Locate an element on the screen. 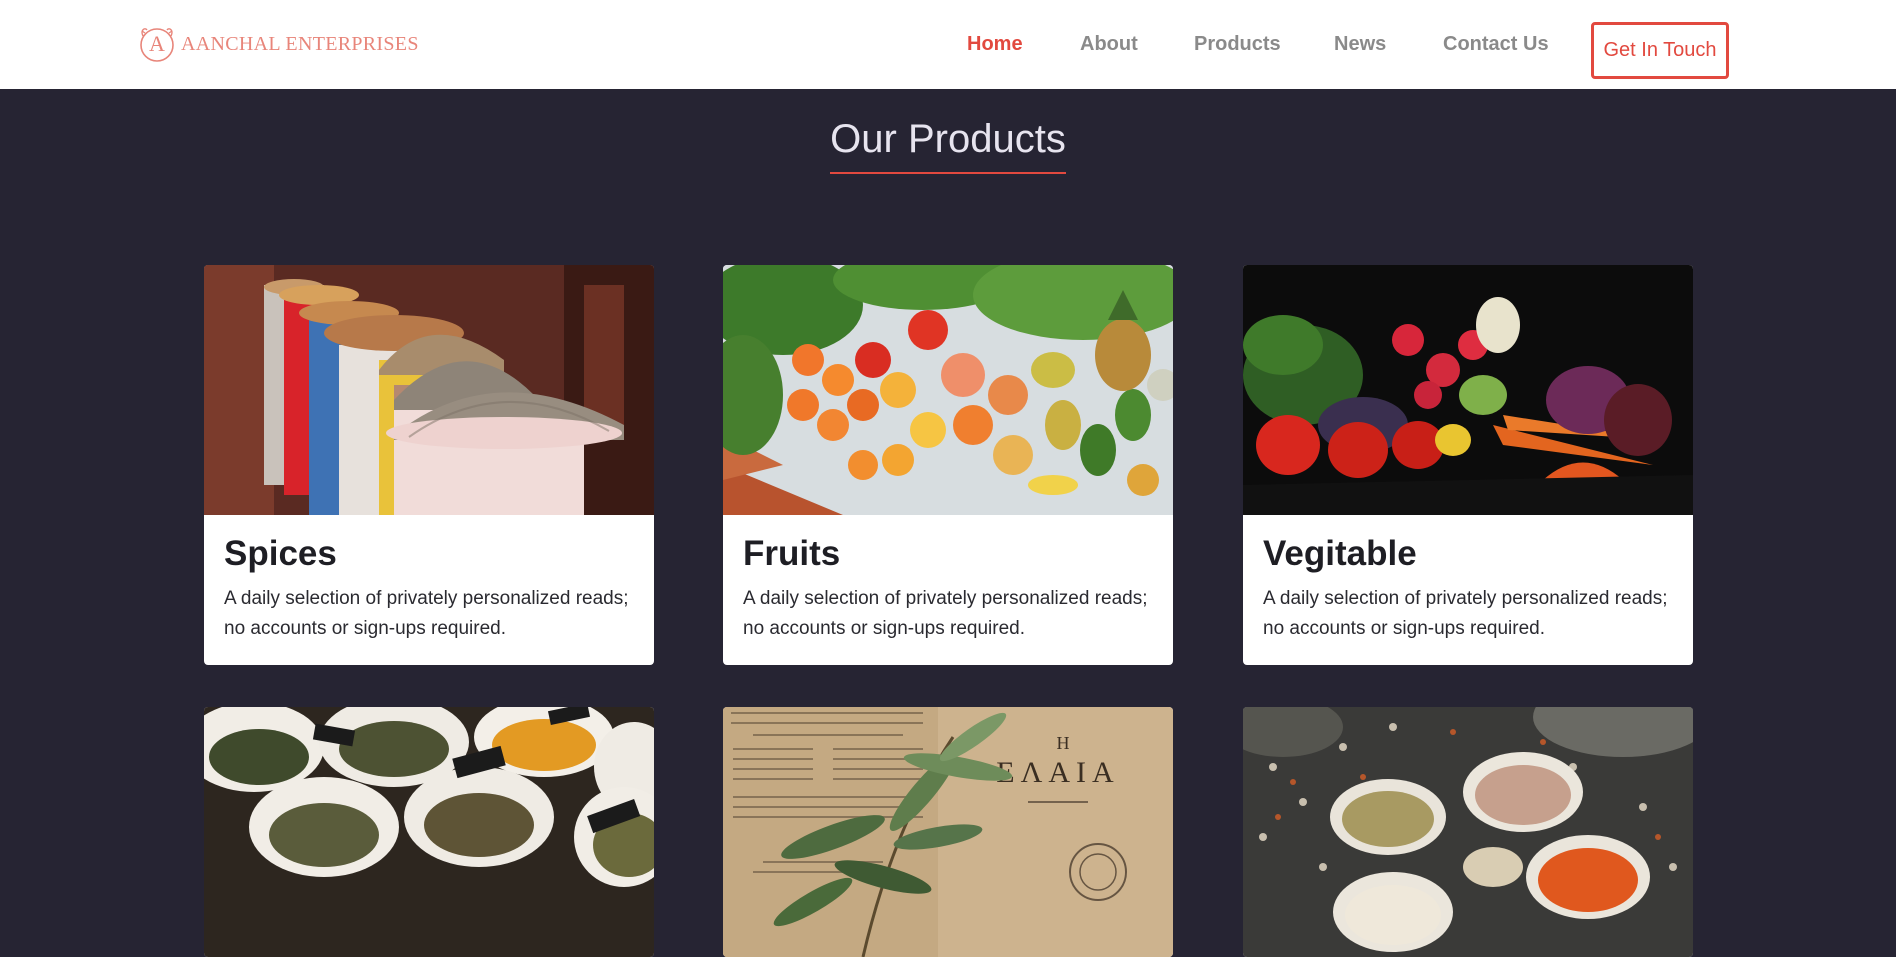 This screenshot has width=1896, height=957. nav-about: About is located at coordinates (1109, 44).